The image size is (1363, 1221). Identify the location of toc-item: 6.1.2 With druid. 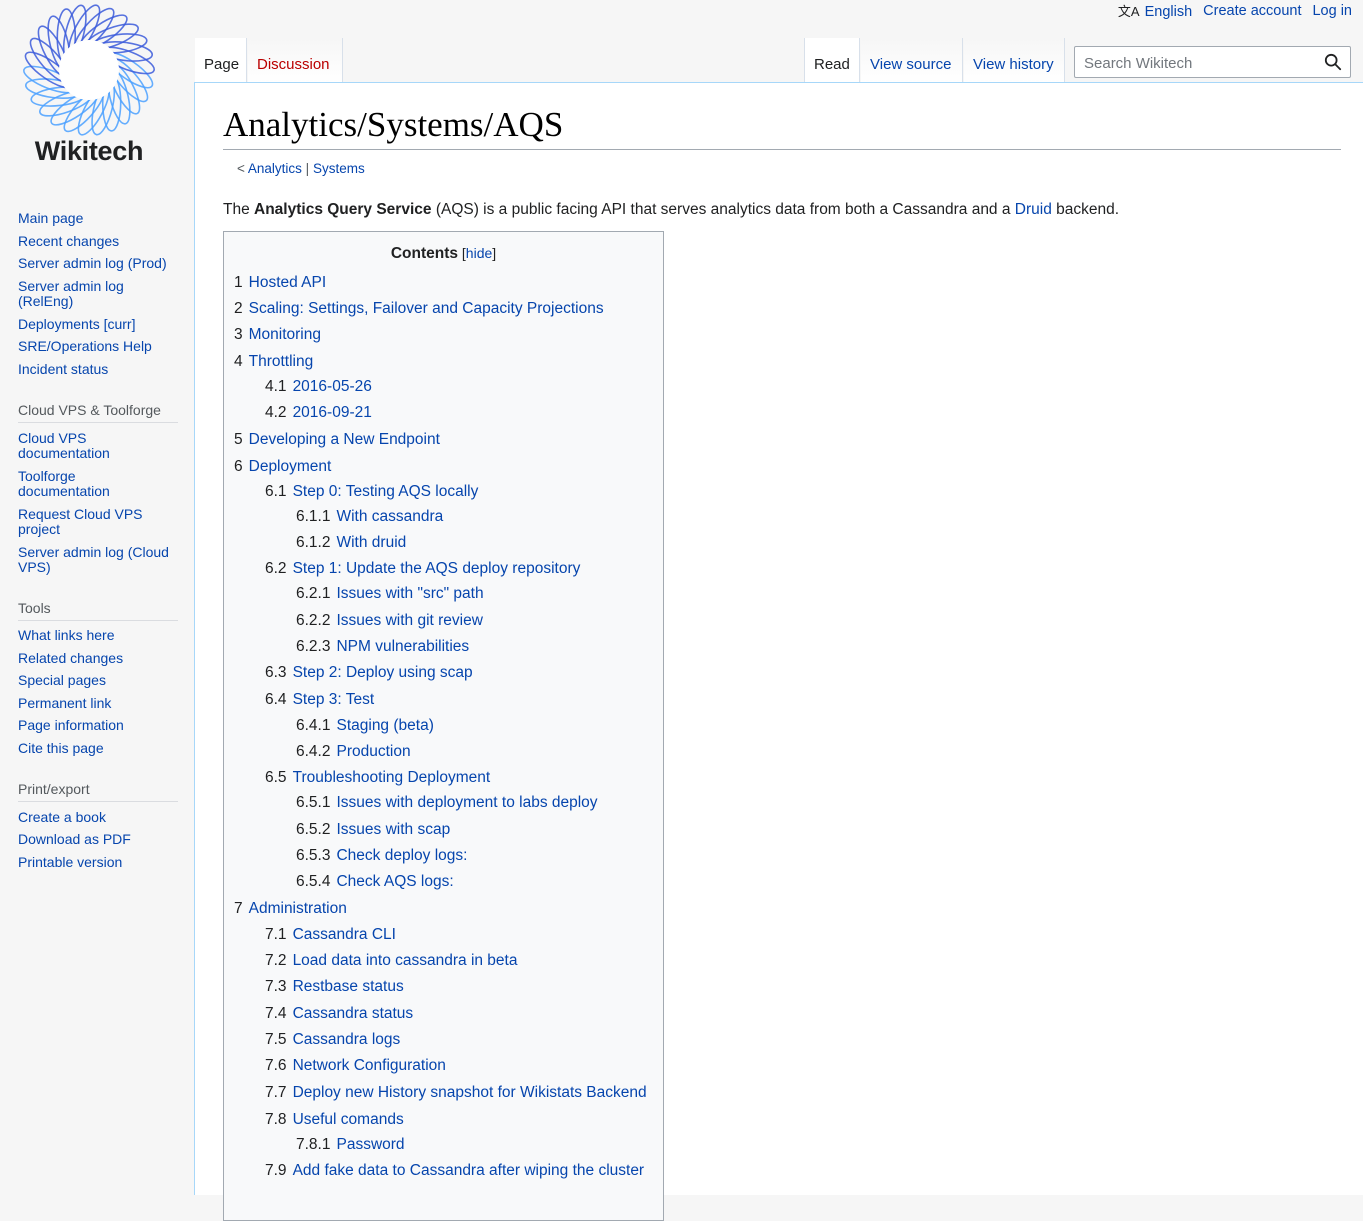
(351, 543).